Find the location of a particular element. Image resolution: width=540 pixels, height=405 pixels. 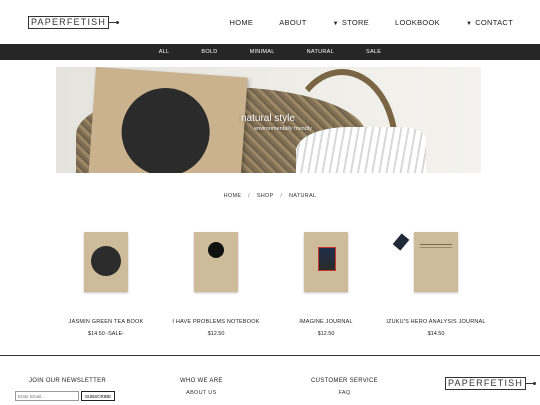

product-card: I HAVE PROBLEMS NOTEBOOK $12.50 is located at coordinates (216, 284).